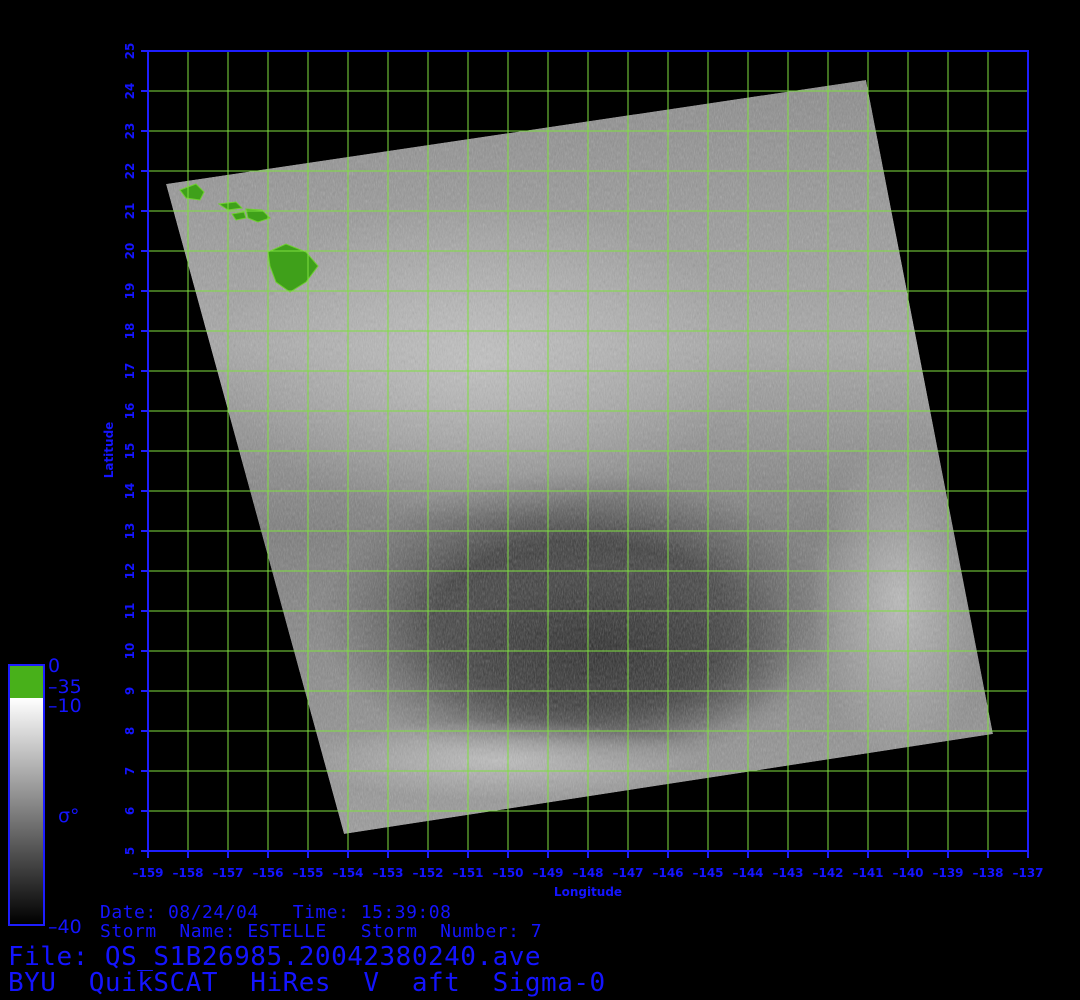  I want to click on lat-tick-label: 11, so click(130, 611).